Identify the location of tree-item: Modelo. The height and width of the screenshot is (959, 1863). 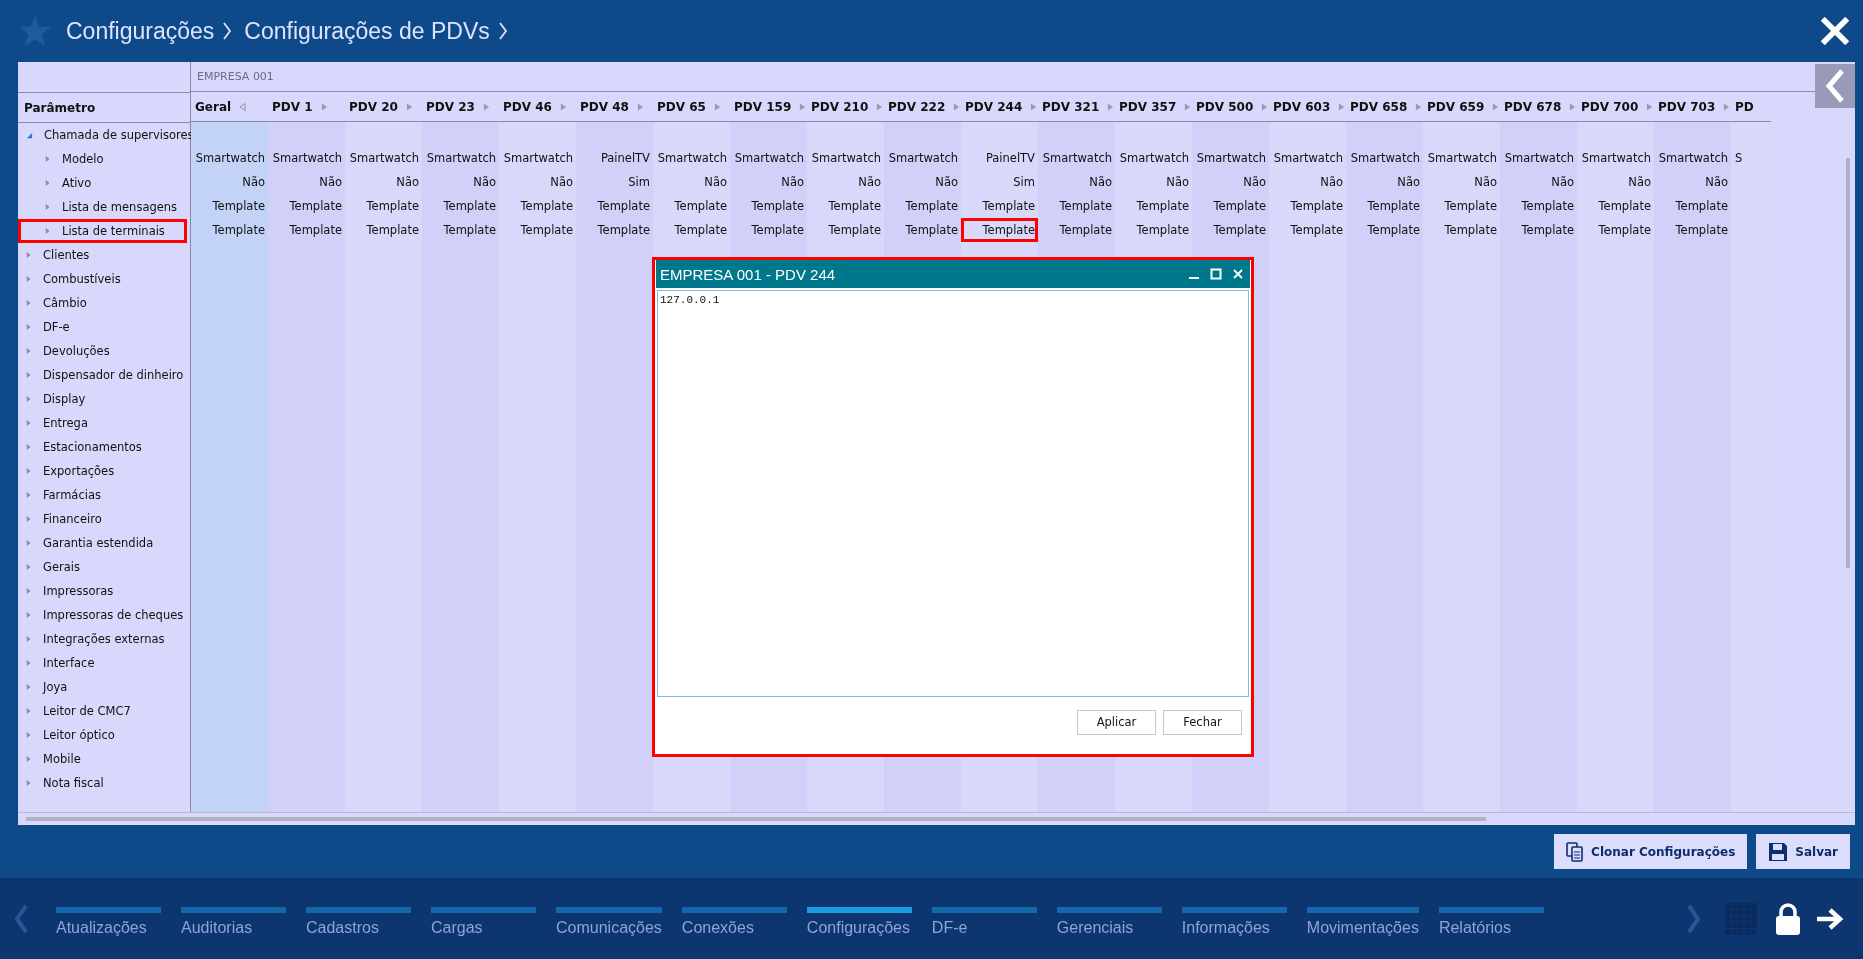
(102, 159).